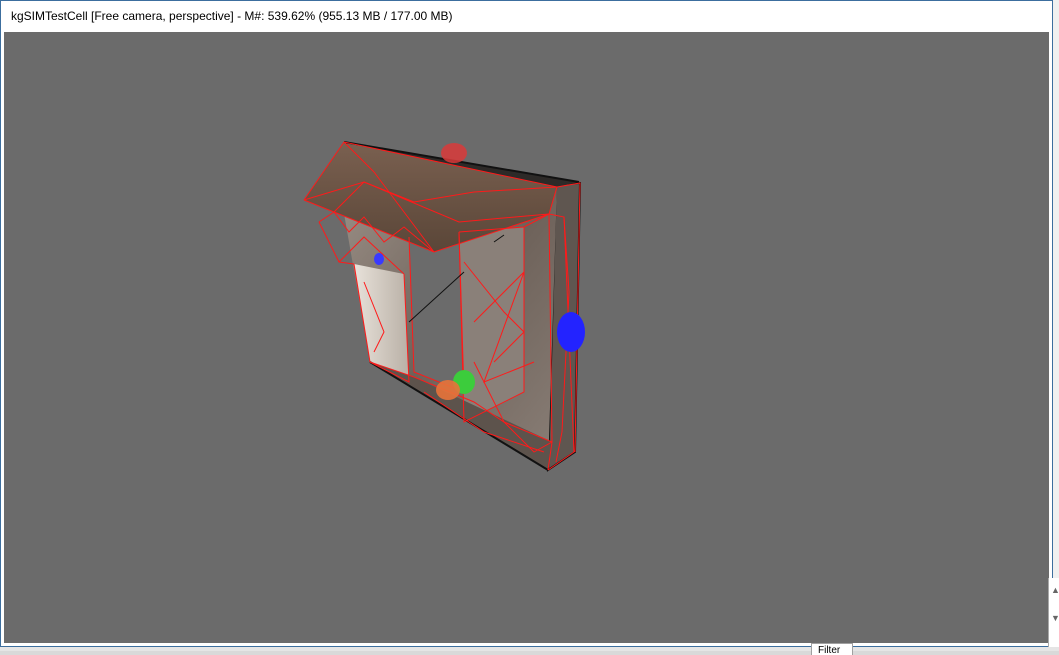 This screenshot has width=1059, height=655. Describe the element at coordinates (1056, 325) in the screenshot. I see `right-dock-edge` at that location.